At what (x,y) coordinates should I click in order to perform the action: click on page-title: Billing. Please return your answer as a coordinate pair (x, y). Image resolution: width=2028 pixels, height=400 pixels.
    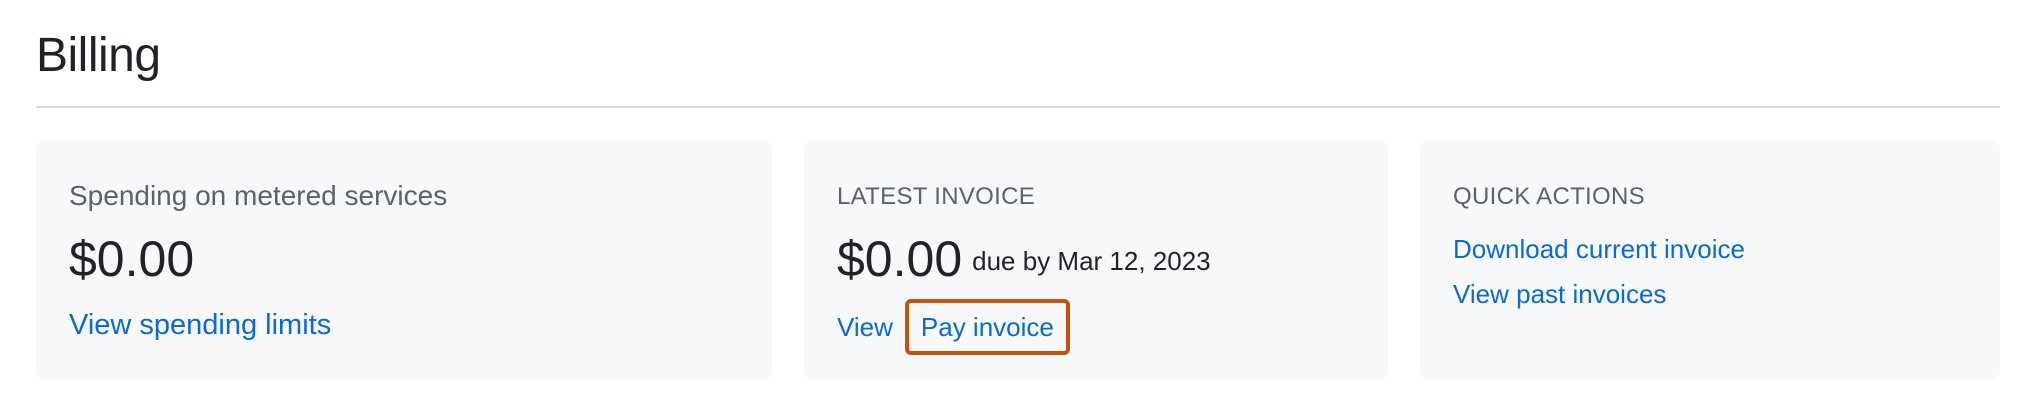
    Looking at the image, I should click on (98, 55).